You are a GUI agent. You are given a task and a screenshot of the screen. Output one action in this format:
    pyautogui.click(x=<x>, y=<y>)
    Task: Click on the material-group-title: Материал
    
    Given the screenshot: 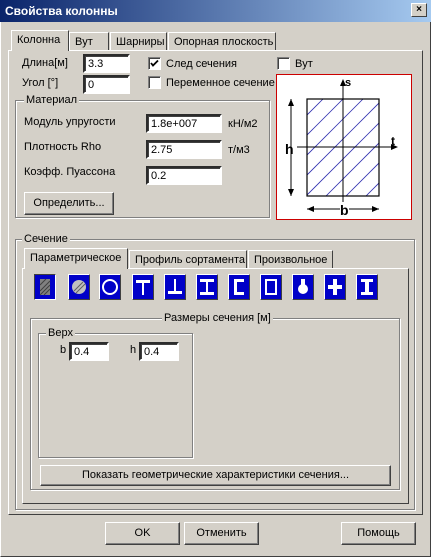 What is the action you would take?
    pyautogui.click(x=51, y=100)
    